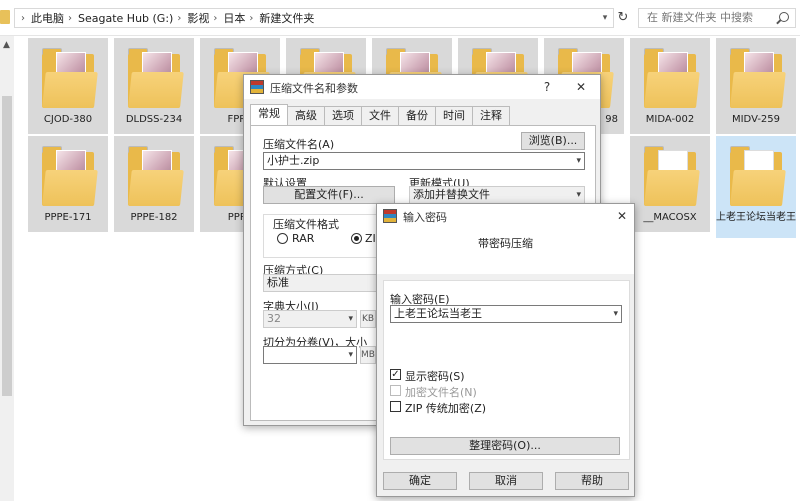 This screenshot has height=501, width=800. I want to click on show-password-checkbox: ✓, so click(395, 374).